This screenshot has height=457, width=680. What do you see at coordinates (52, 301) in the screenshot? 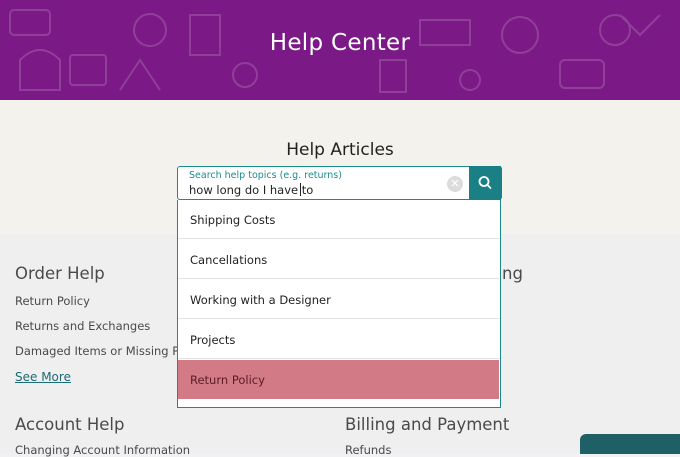
I see `order-help-link-return-policy: Return Policy` at bounding box center [52, 301].